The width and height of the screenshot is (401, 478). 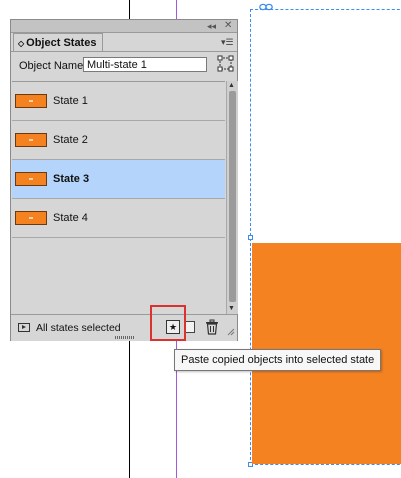 I want to click on trash-icon, so click(x=212, y=327).